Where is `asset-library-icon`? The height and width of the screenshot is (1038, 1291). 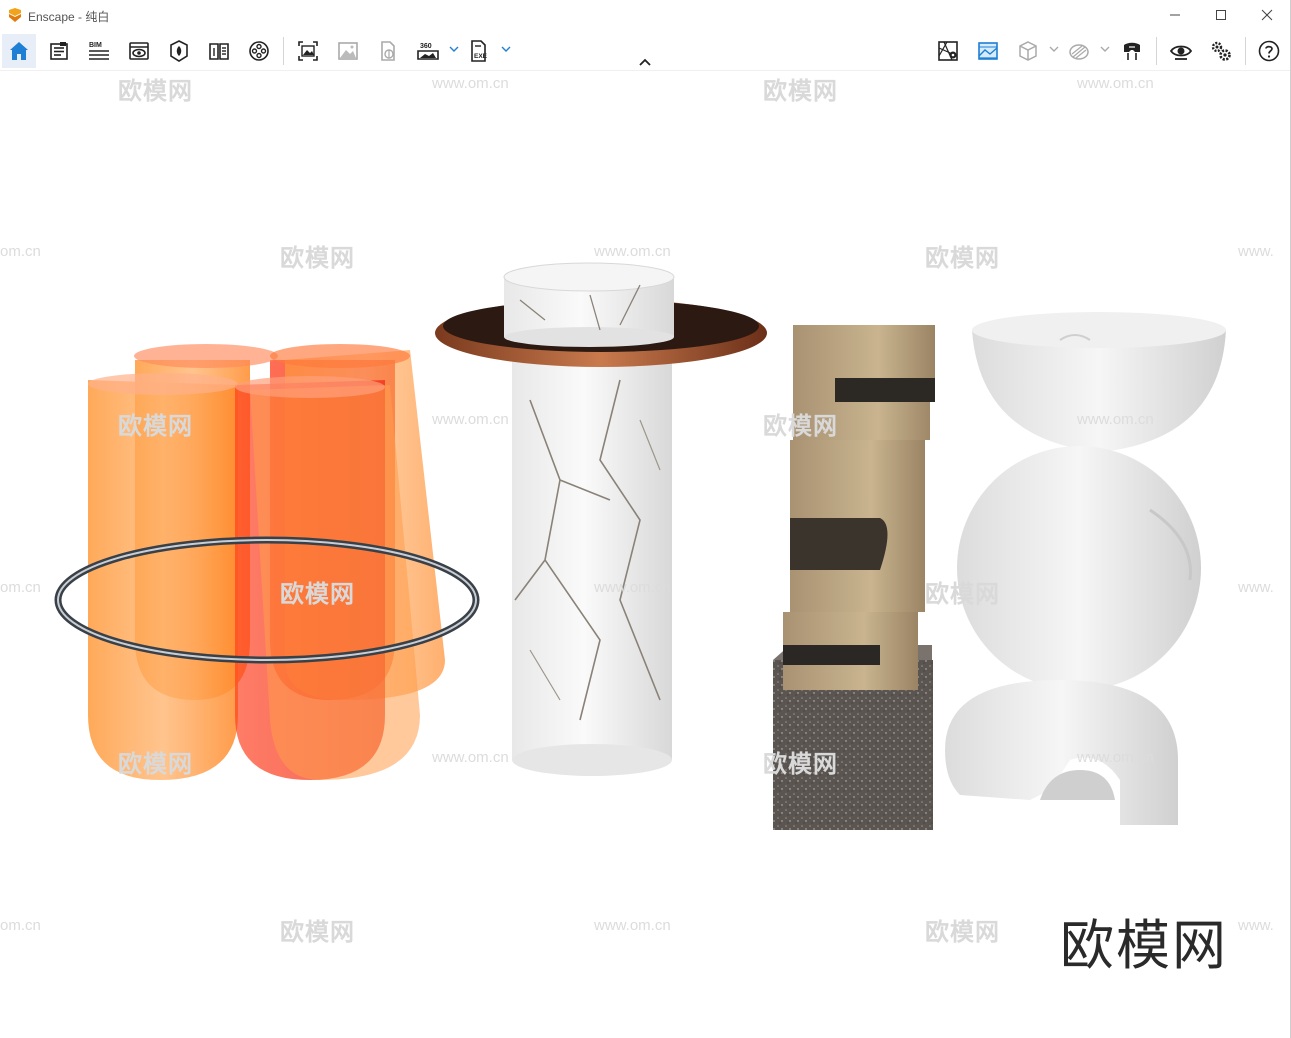
asset-library-icon is located at coordinates (179, 51).